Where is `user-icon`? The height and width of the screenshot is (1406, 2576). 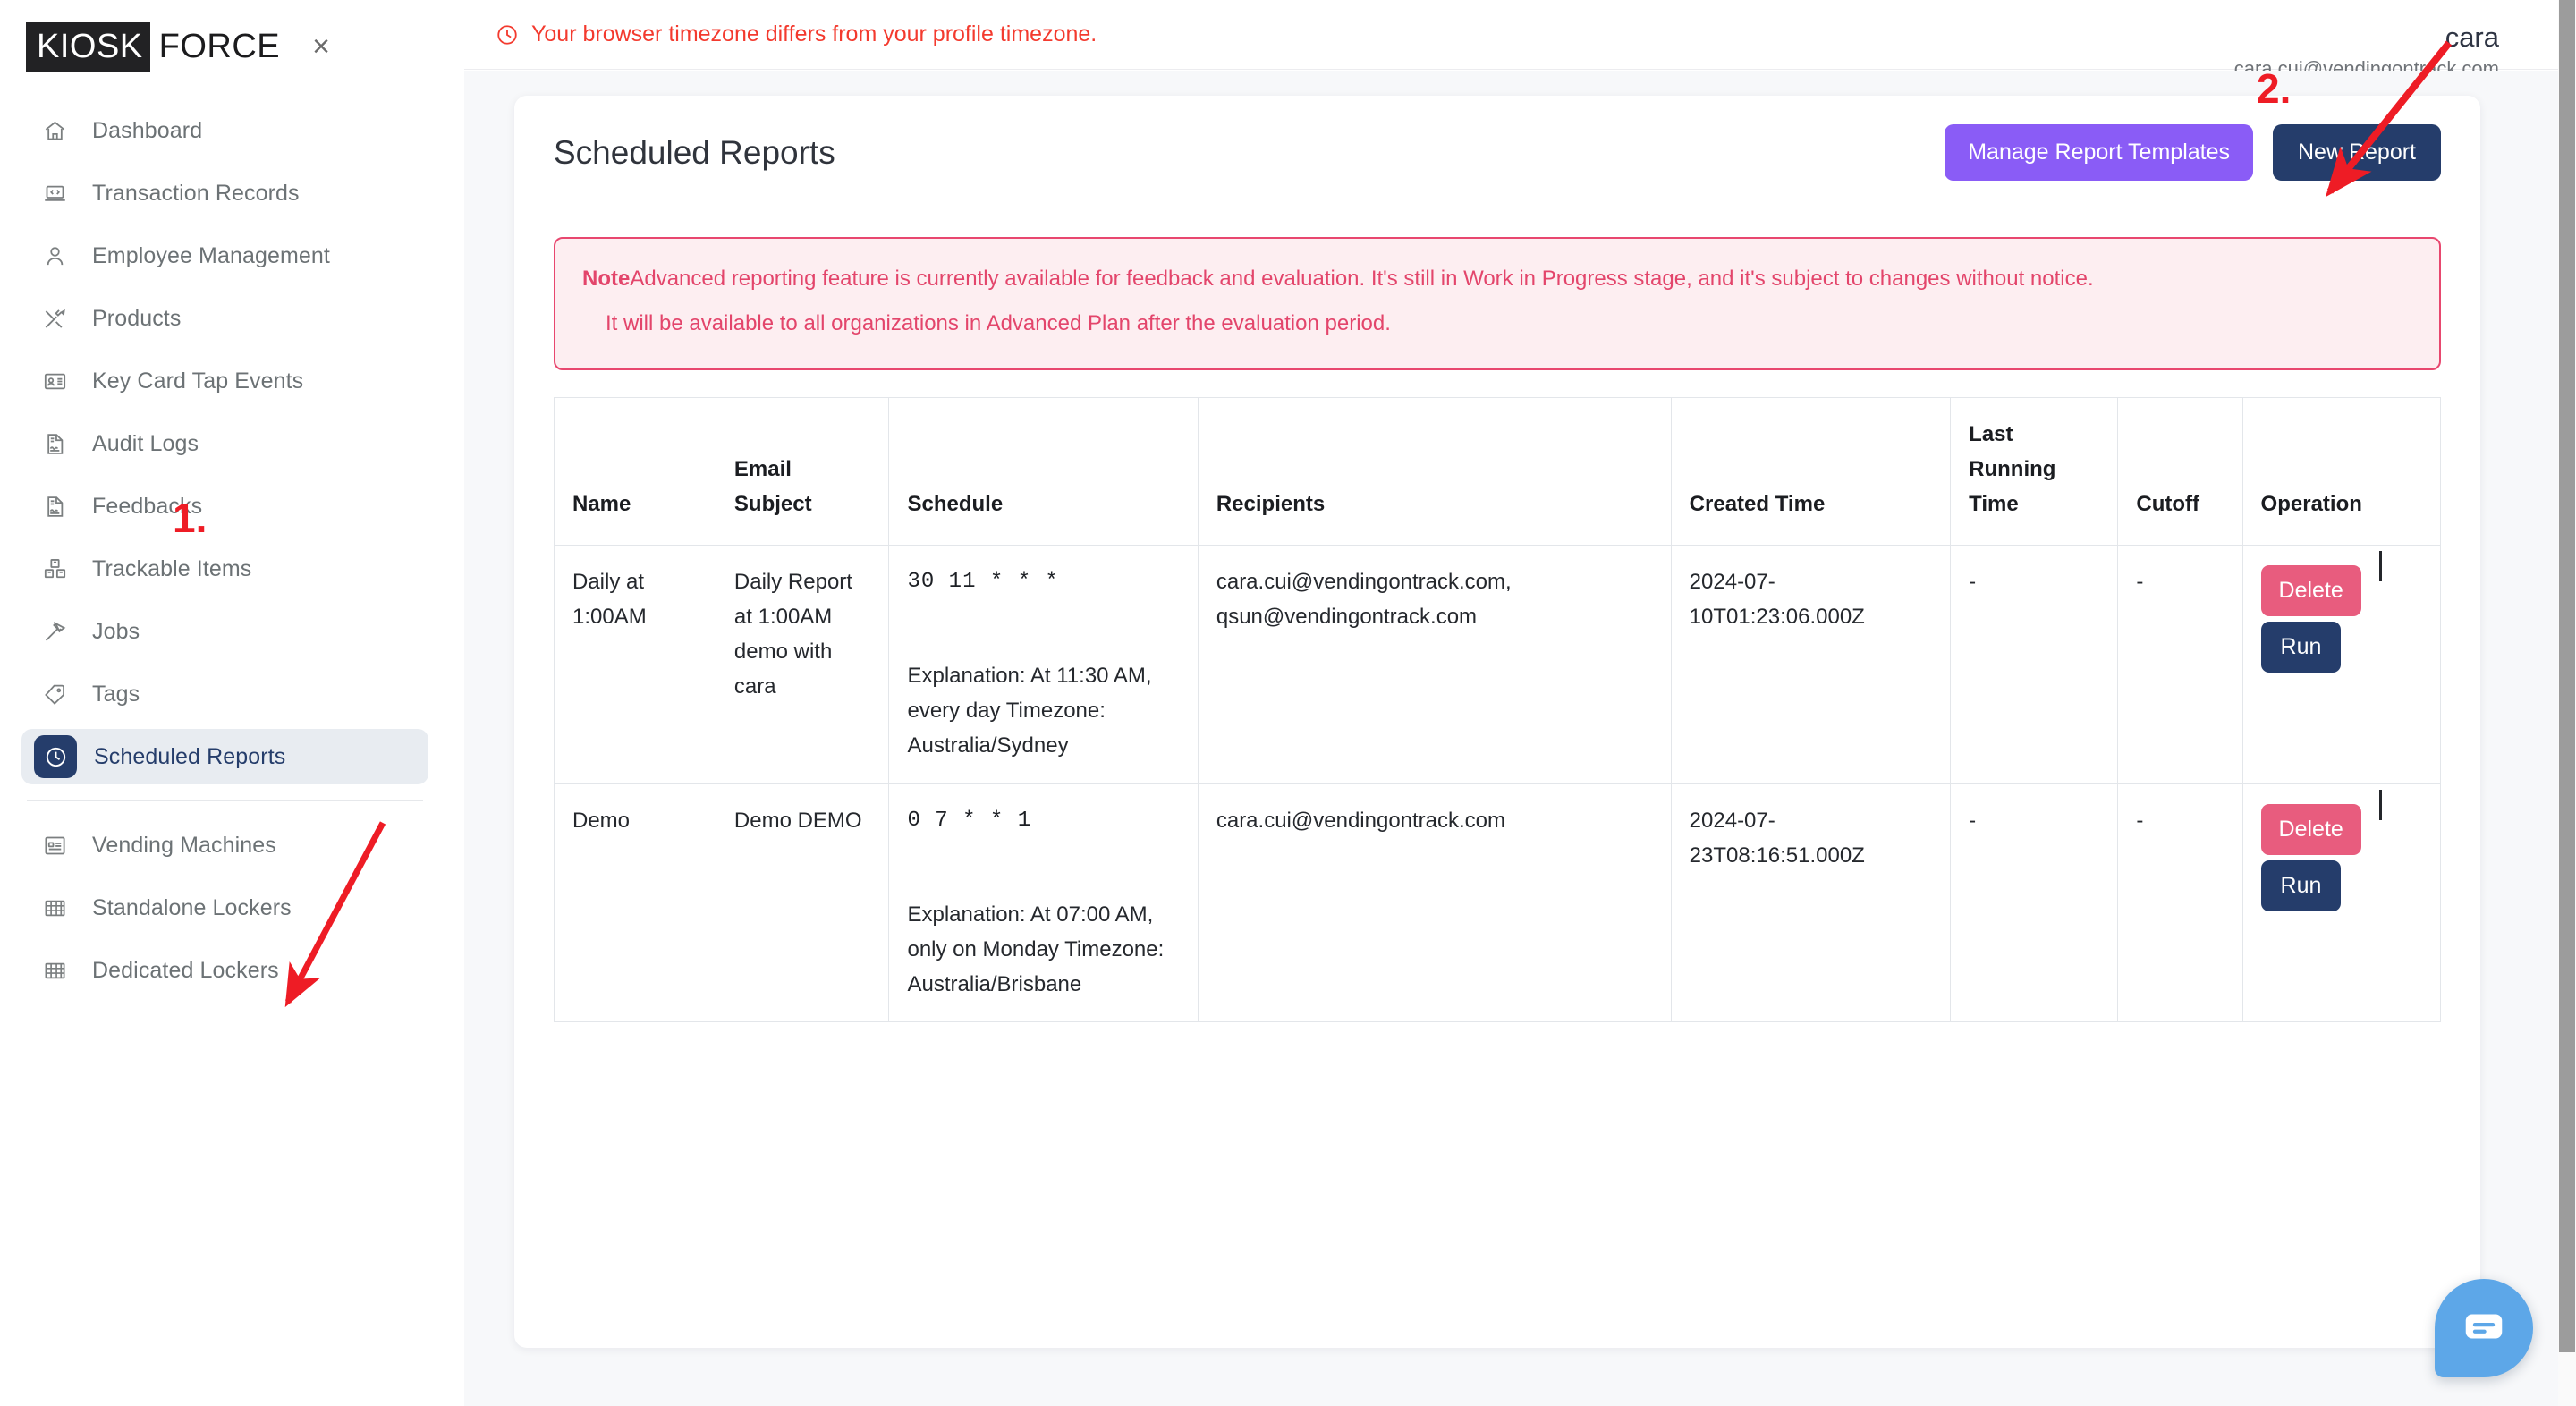 user-icon is located at coordinates (54, 256).